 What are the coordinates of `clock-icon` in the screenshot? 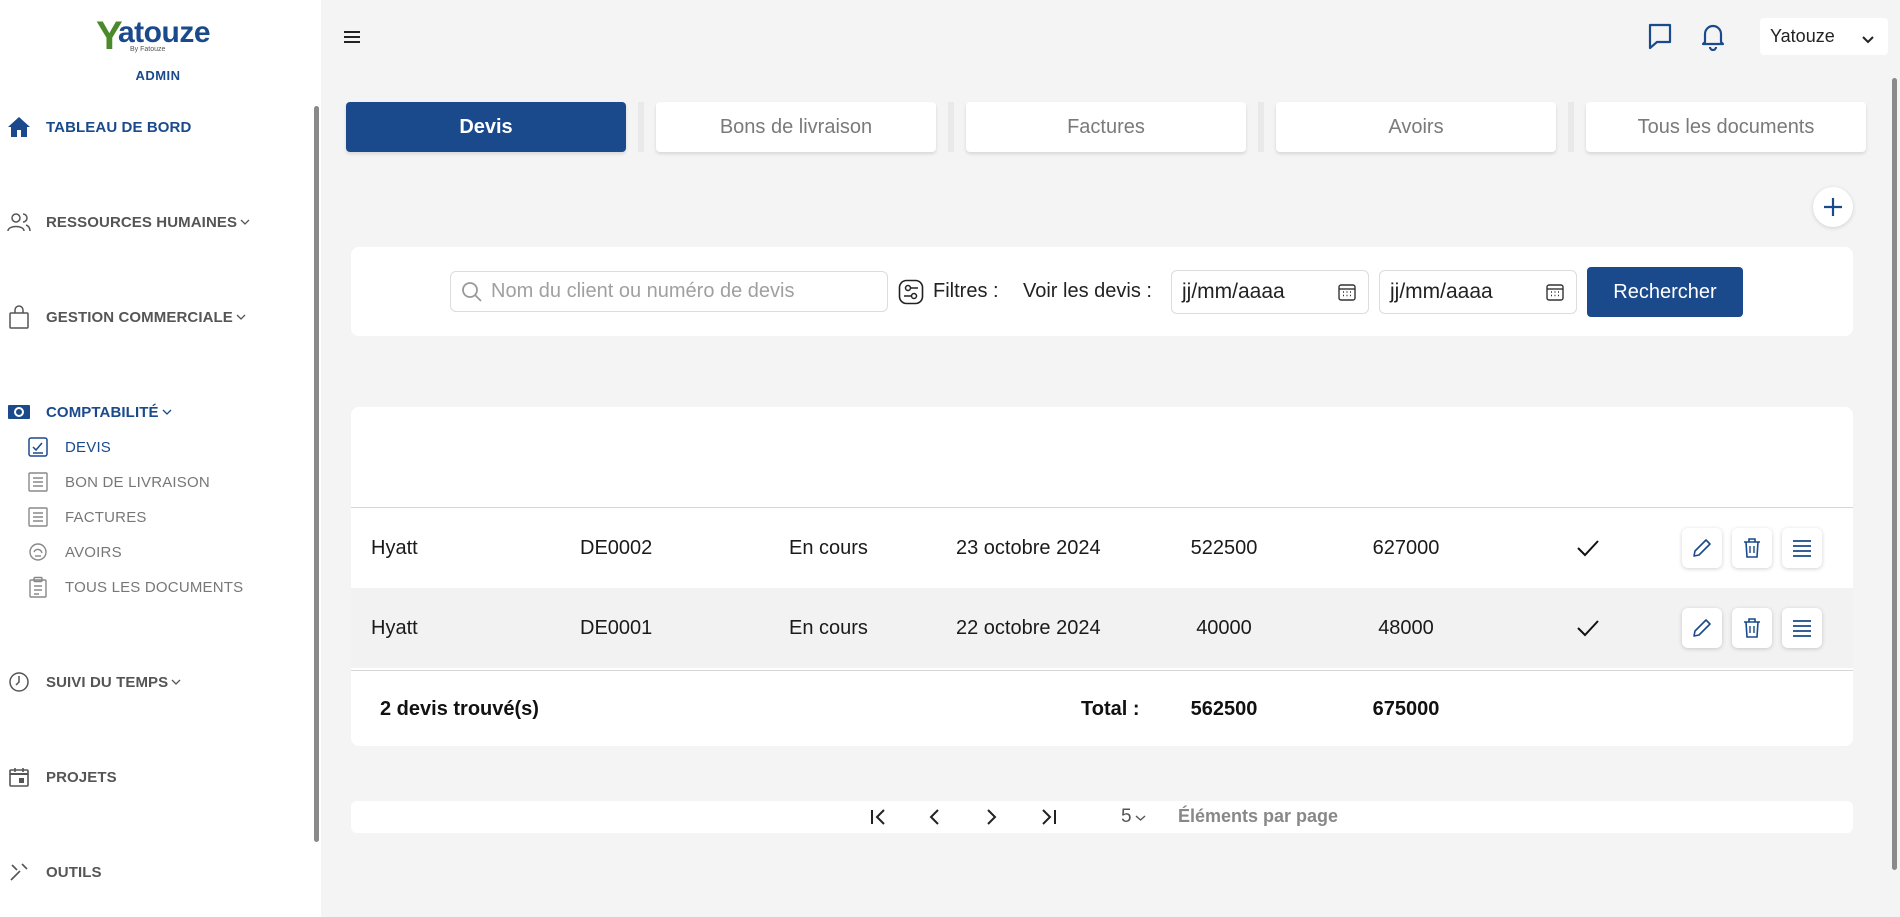 It's located at (19, 682).